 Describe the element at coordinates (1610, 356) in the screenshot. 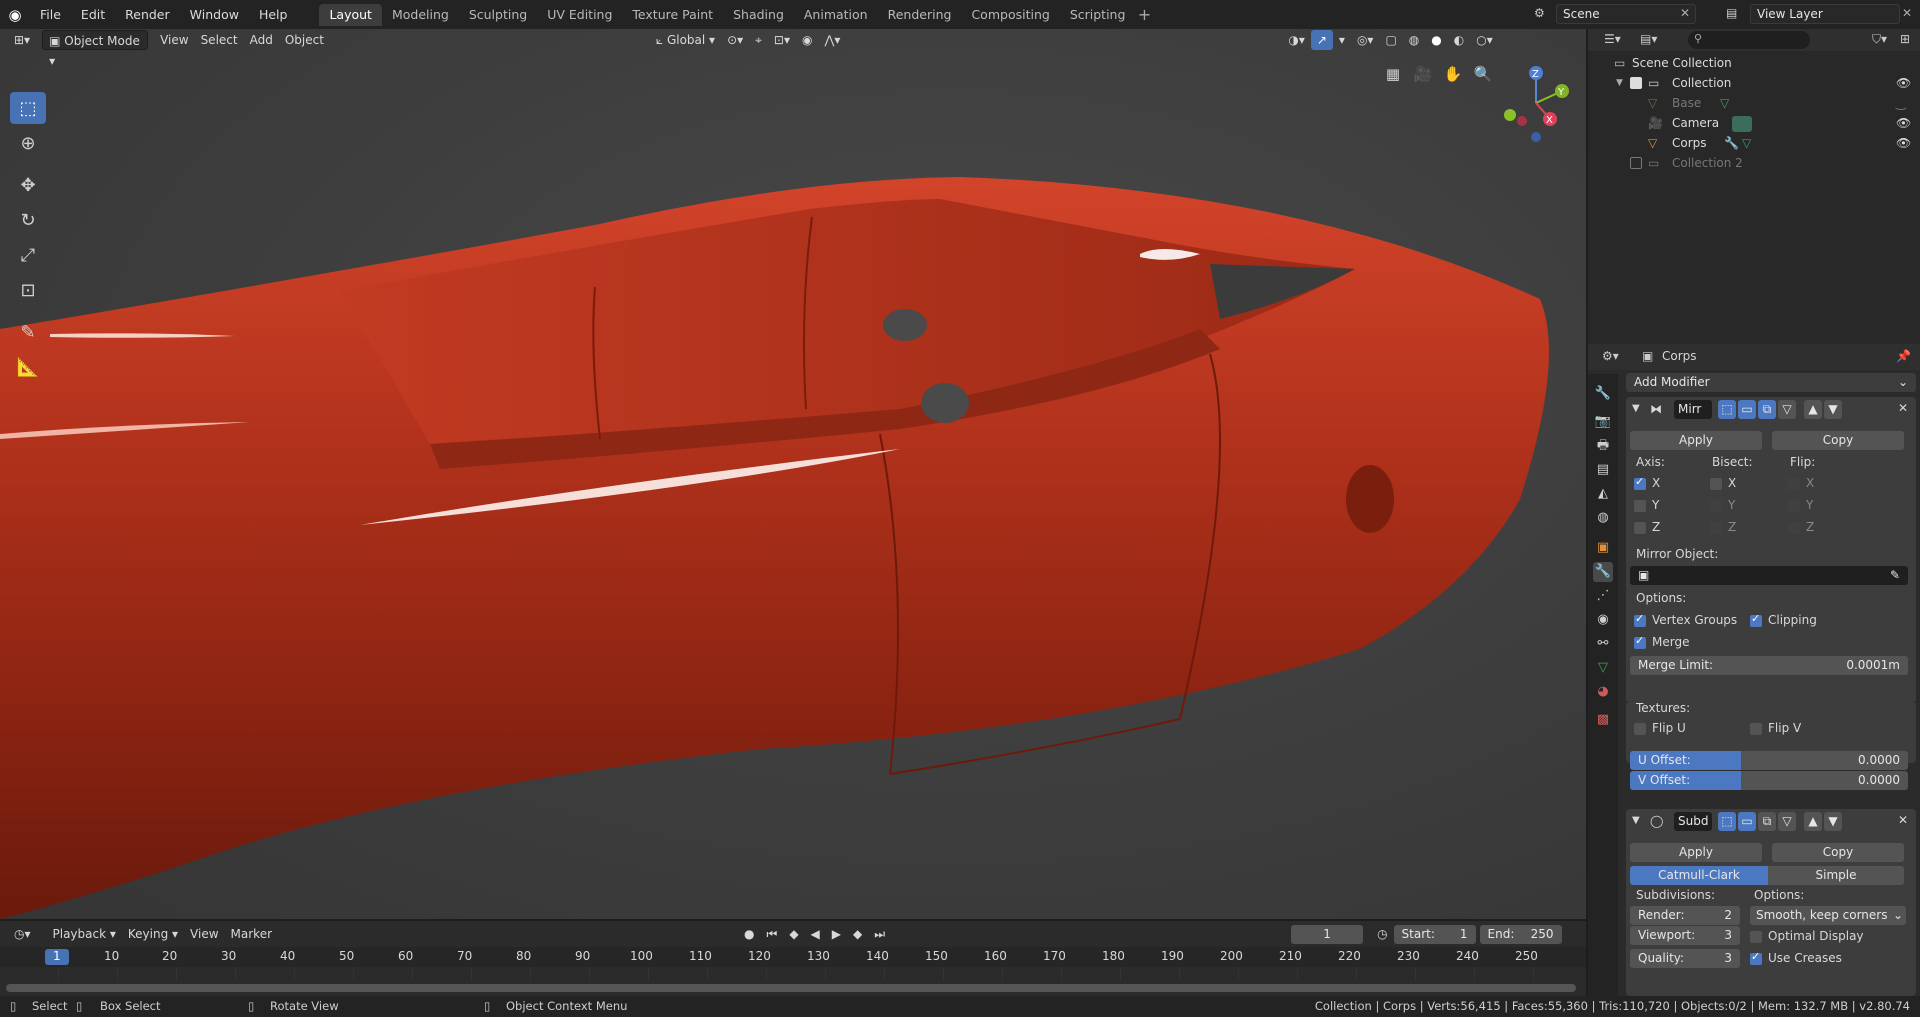

I see `properties-editor-type-icon: ⚙▾` at that location.